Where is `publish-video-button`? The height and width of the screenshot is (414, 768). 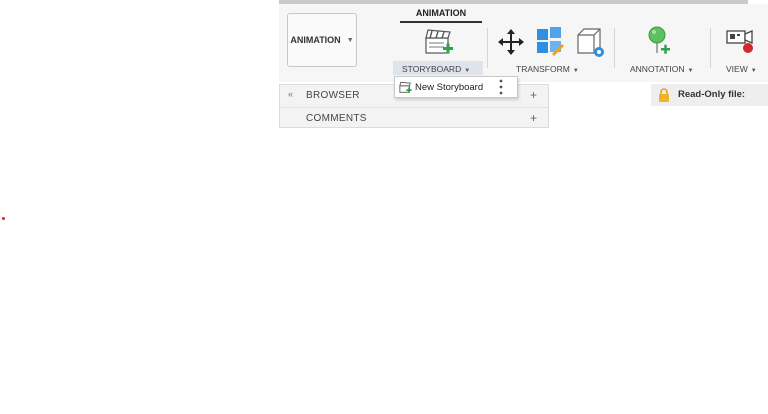 publish-video-button is located at coordinates (741, 43).